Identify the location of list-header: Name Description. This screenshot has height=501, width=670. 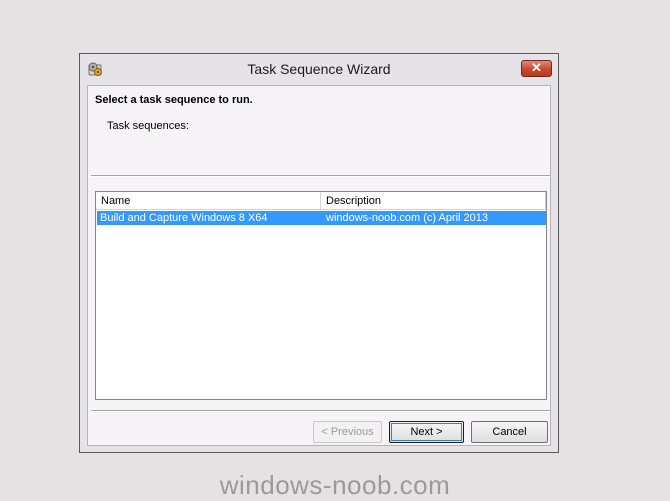
(321, 201).